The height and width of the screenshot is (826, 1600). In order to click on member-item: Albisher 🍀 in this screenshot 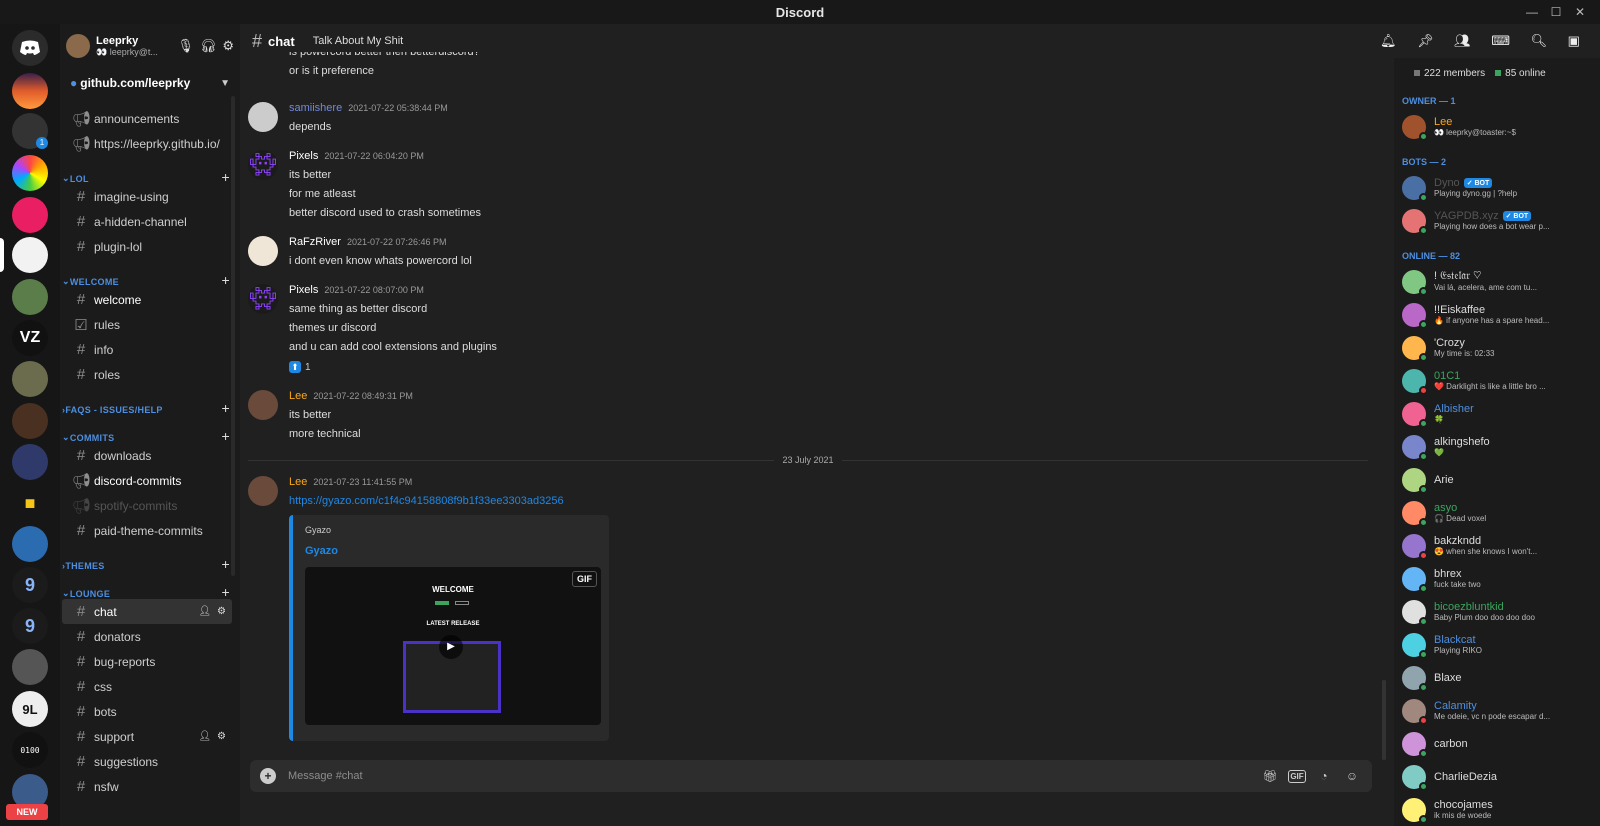, I will do `click(1497, 413)`.